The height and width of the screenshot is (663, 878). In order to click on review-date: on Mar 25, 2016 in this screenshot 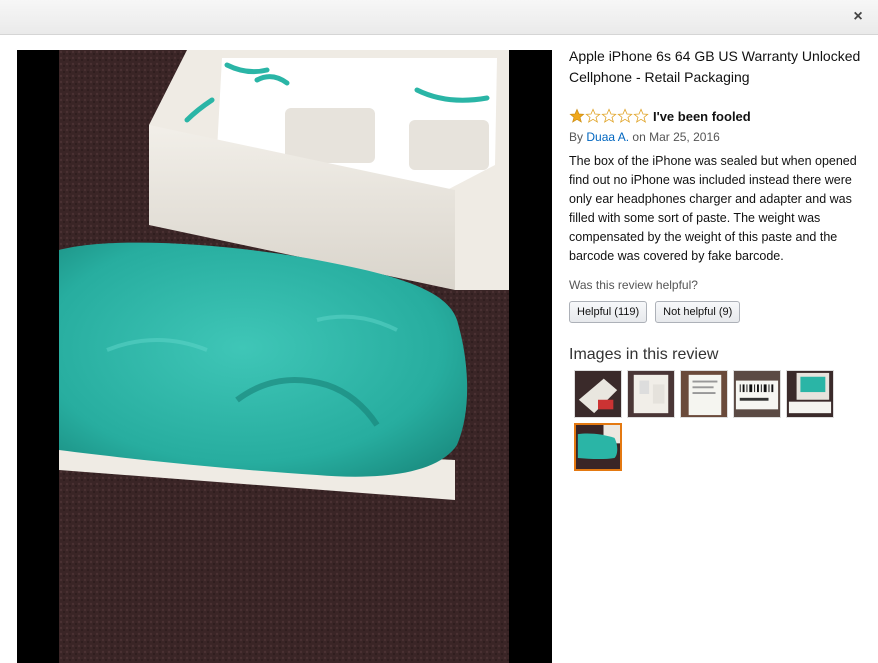, I will do `click(676, 137)`.